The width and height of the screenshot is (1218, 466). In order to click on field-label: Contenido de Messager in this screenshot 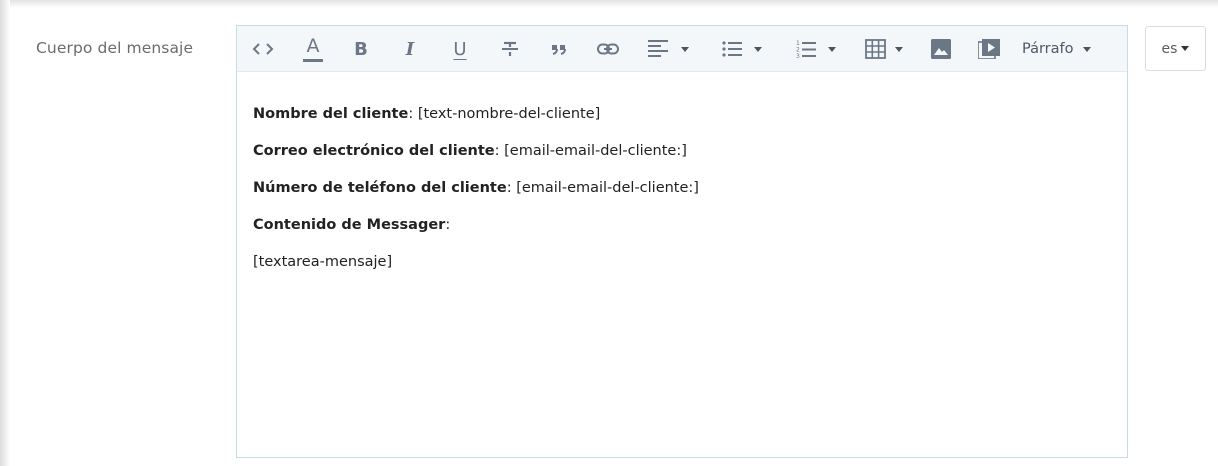, I will do `click(349, 225)`.